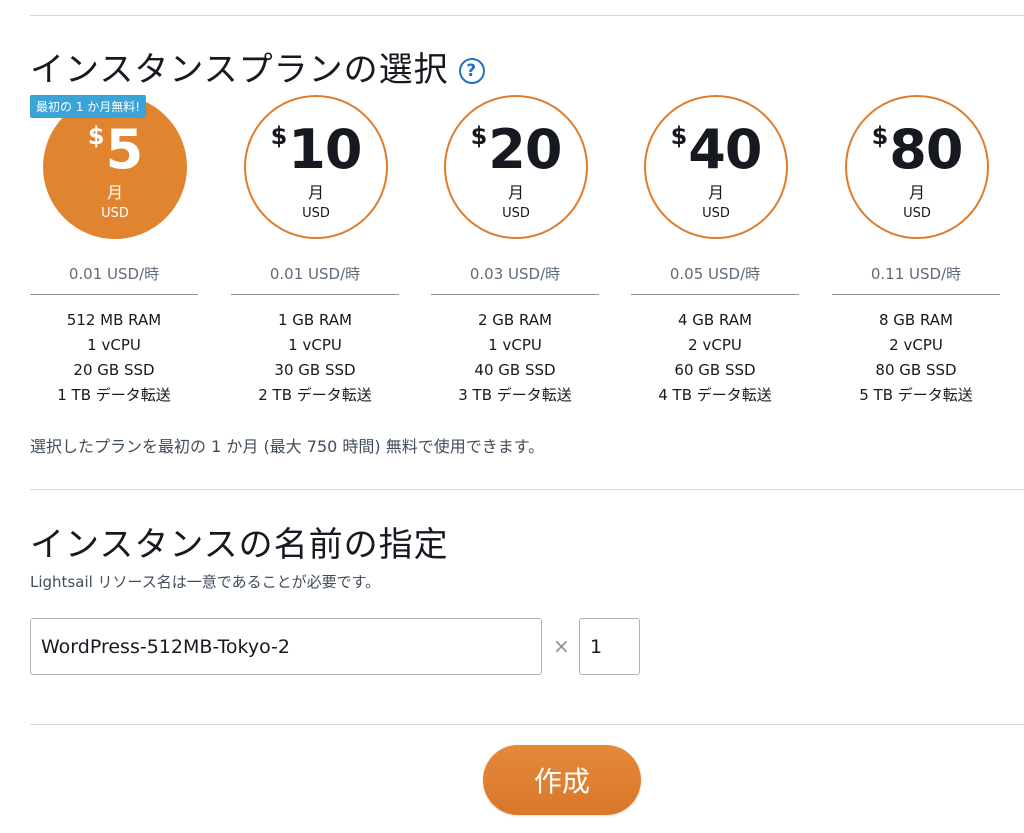 This screenshot has height=833, width=1024. Describe the element at coordinates (715, 395) in the screenshot. I see `spec-transfer: 4 TB データ転送` at that location.